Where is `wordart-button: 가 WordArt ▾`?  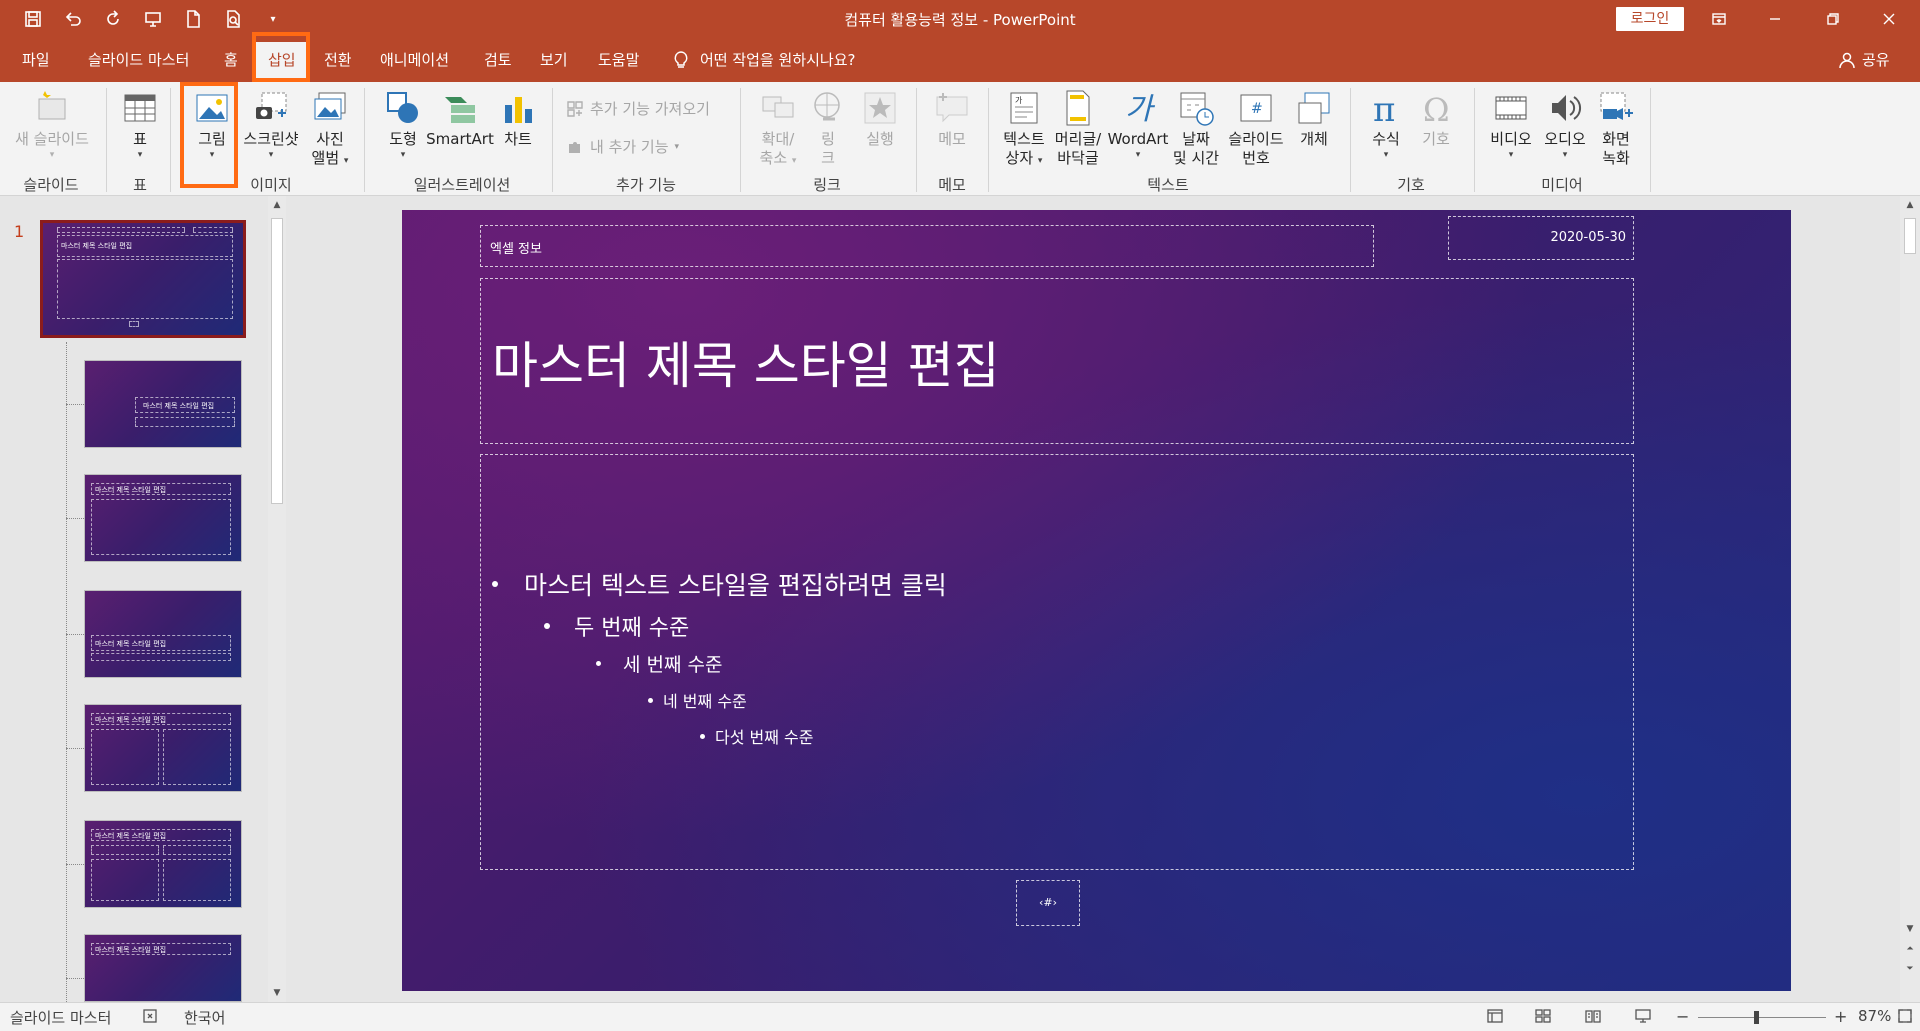
wordart-button: 가 WordArt ▾ is located at coordinates (1138, 124).